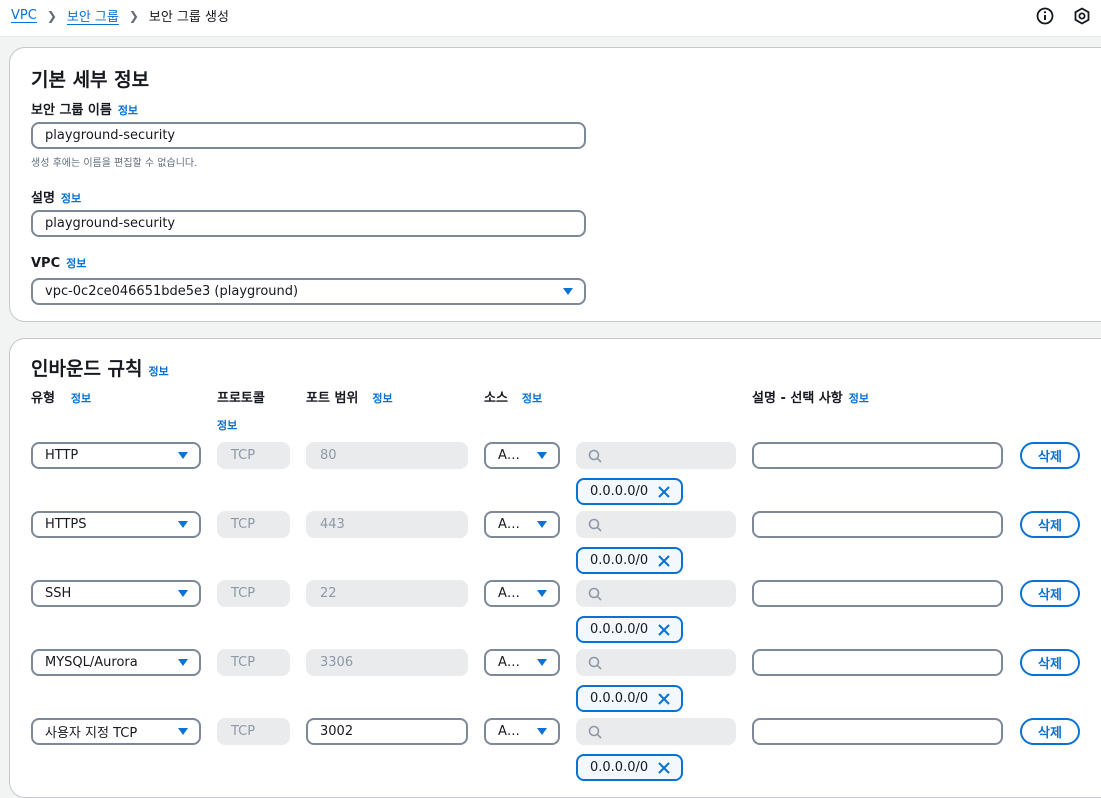 This screenshot has width=1101, height=798. I want to click on rule-type-value: MYSQL/Aurora, so click(91, 662).